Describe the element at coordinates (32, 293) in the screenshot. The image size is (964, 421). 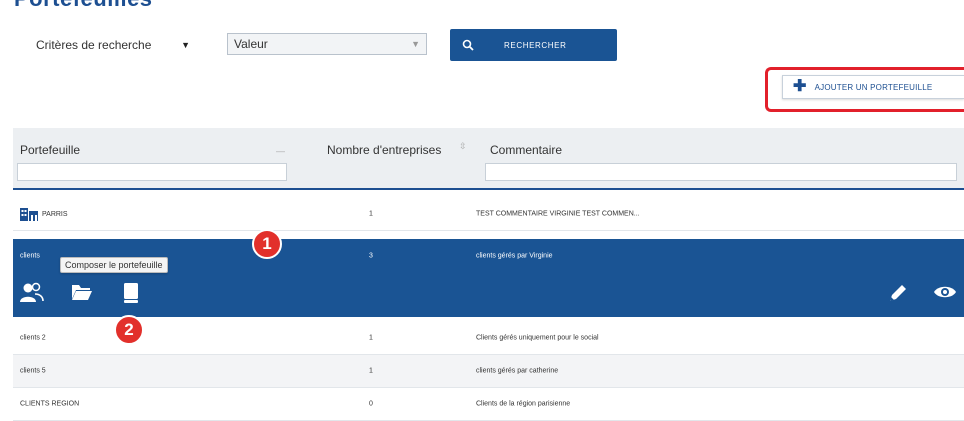
I see `users-icon` at that location.